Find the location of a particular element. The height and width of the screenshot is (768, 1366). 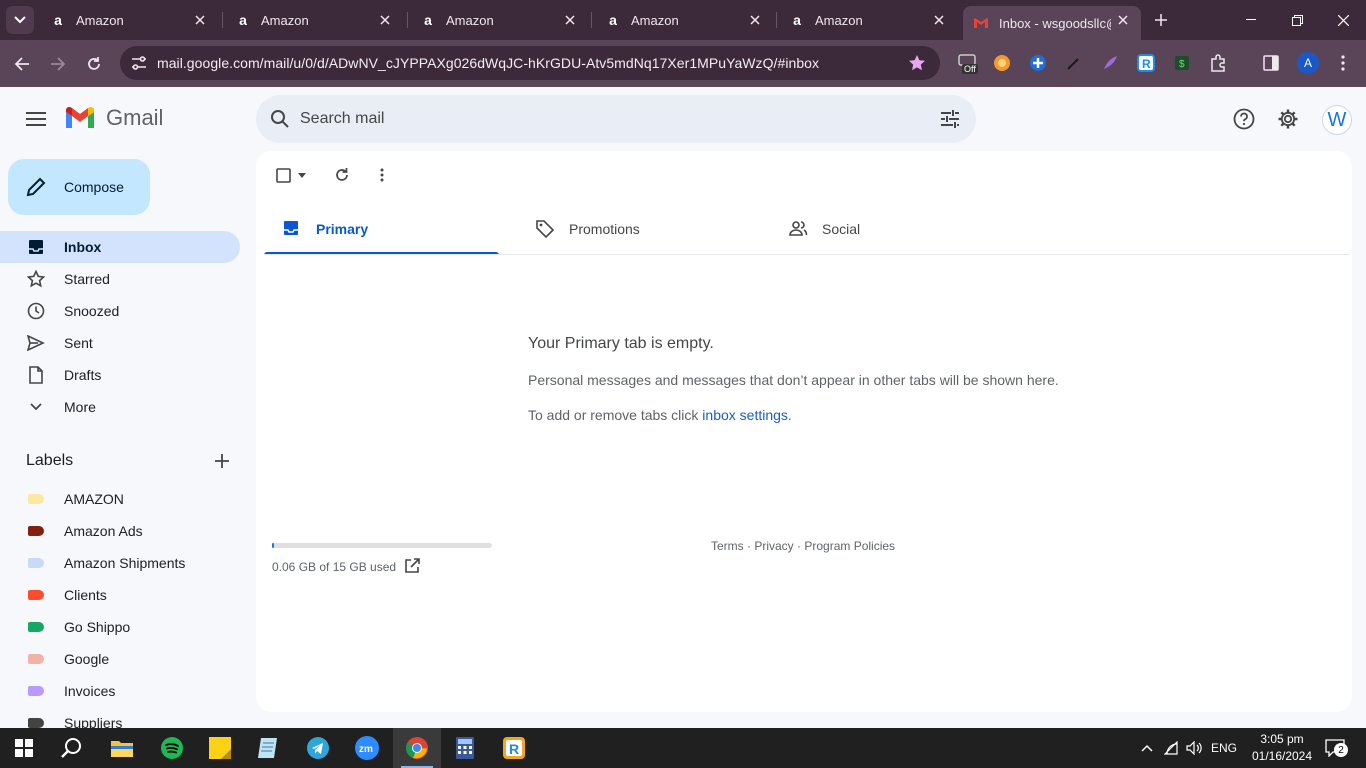

close-window-button is located at coordinates (1343, 20).